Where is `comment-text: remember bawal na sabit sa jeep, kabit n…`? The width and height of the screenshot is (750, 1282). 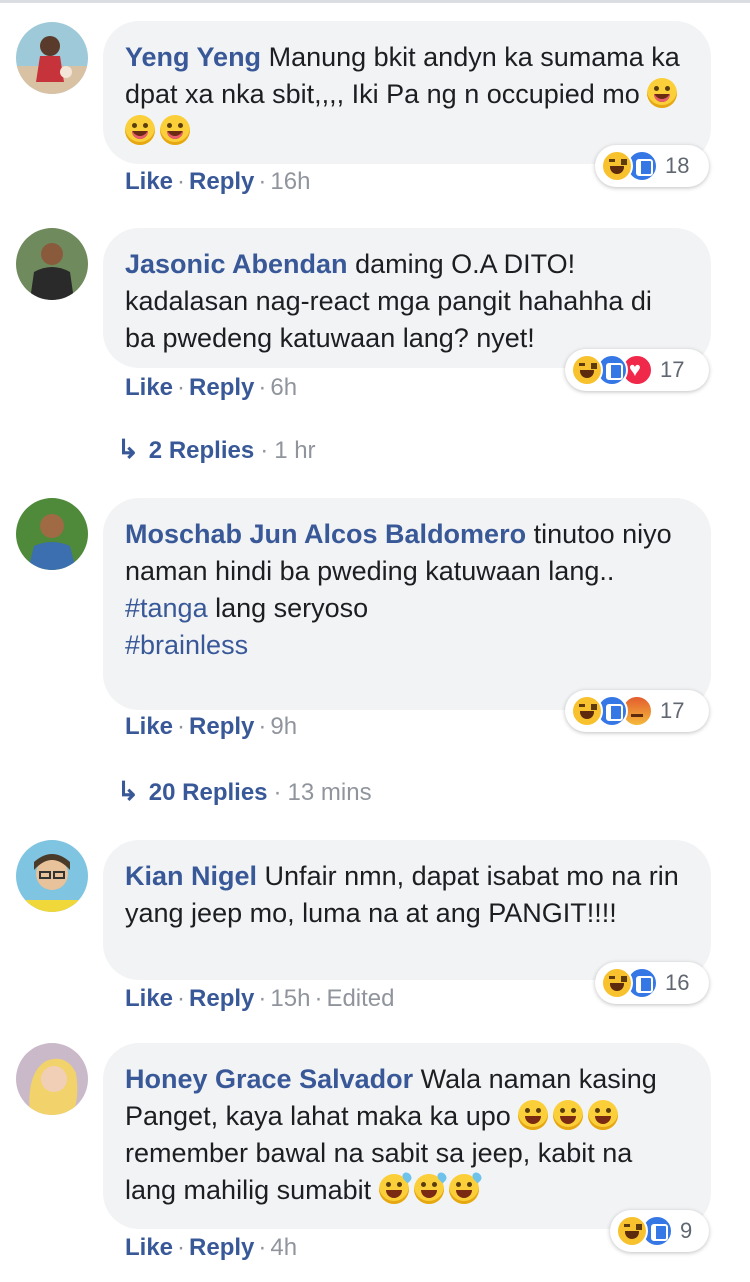
comment-text: remember bawal na sabit sa jeep, kabit n… is located at coordinates (379, 1171).